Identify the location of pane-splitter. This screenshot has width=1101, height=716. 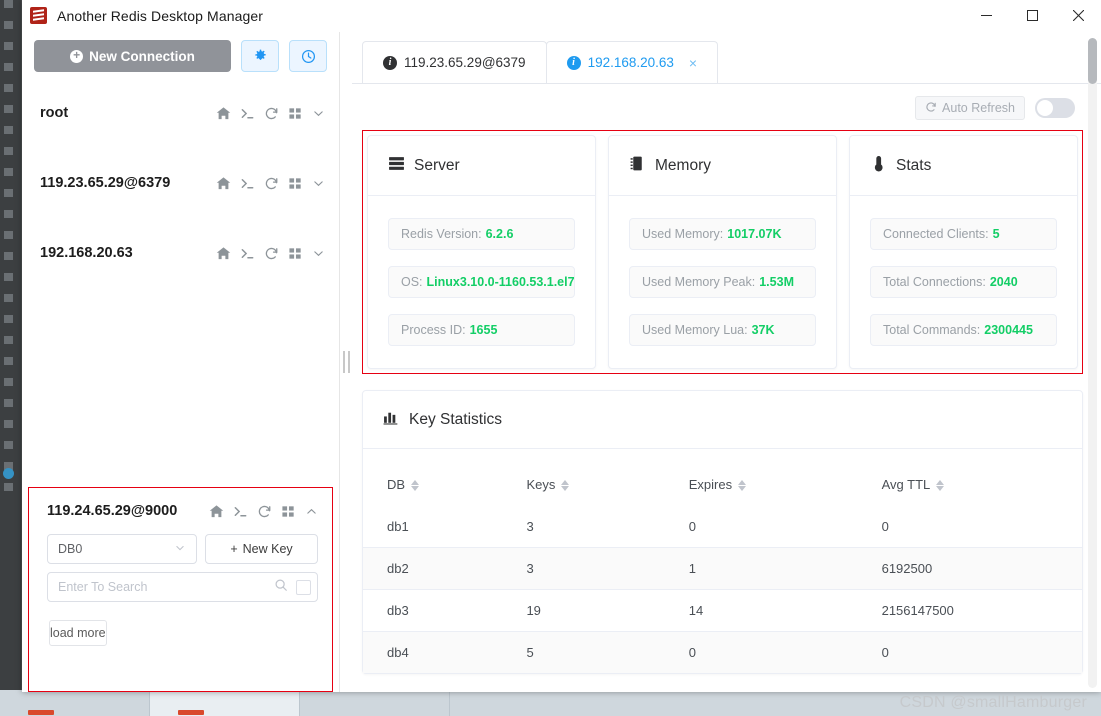
(346, 362).